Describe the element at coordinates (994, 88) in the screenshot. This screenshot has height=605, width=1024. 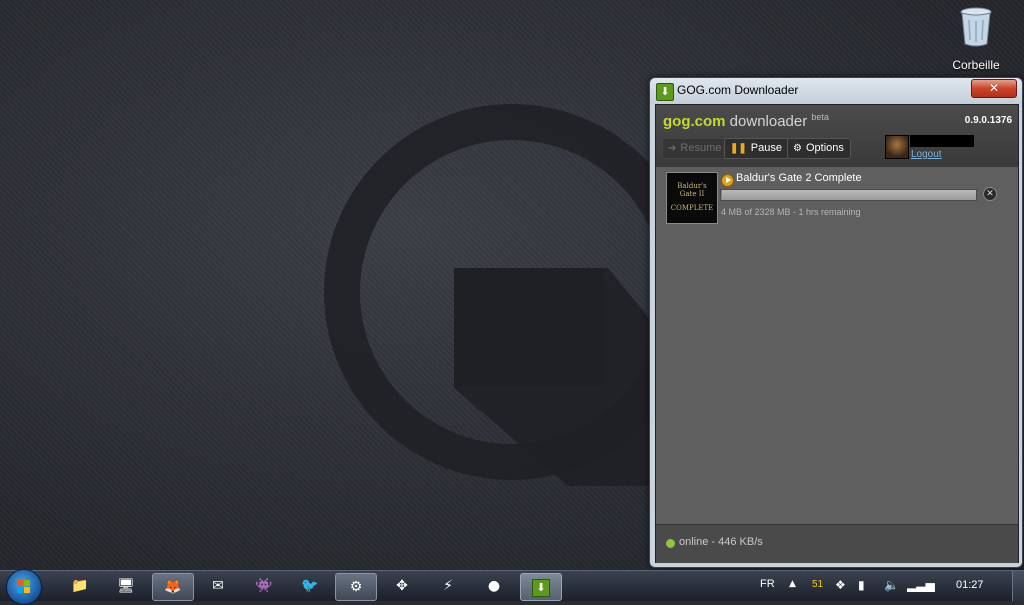
I see `close-button: ✕` at that location.